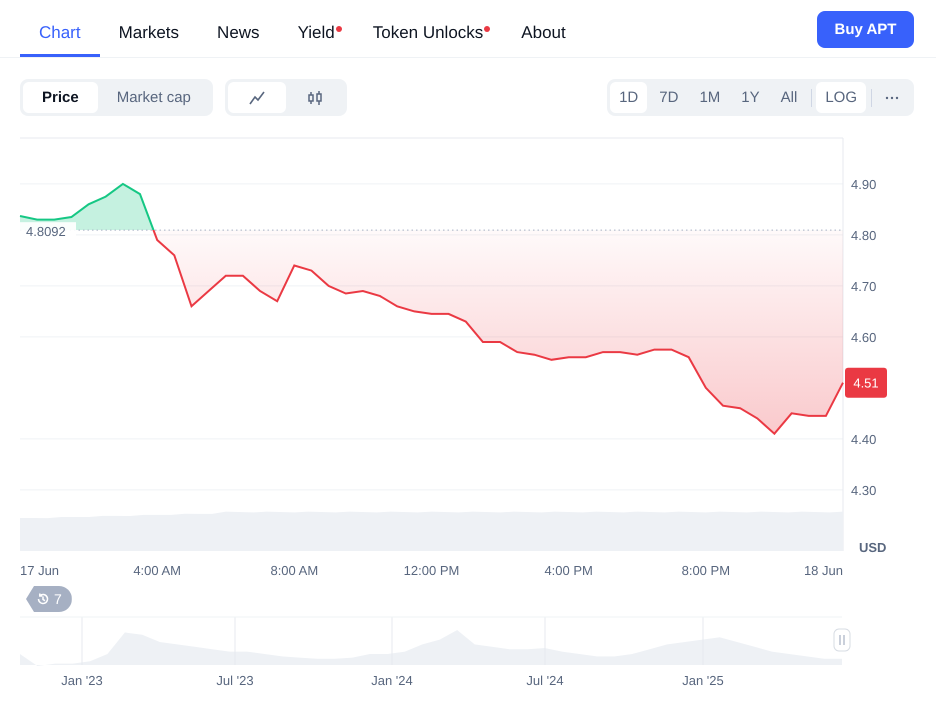  Describe the element at coordinates (235, 680) in the screenshot. I see `timeline-label: Jul '23` at that location.